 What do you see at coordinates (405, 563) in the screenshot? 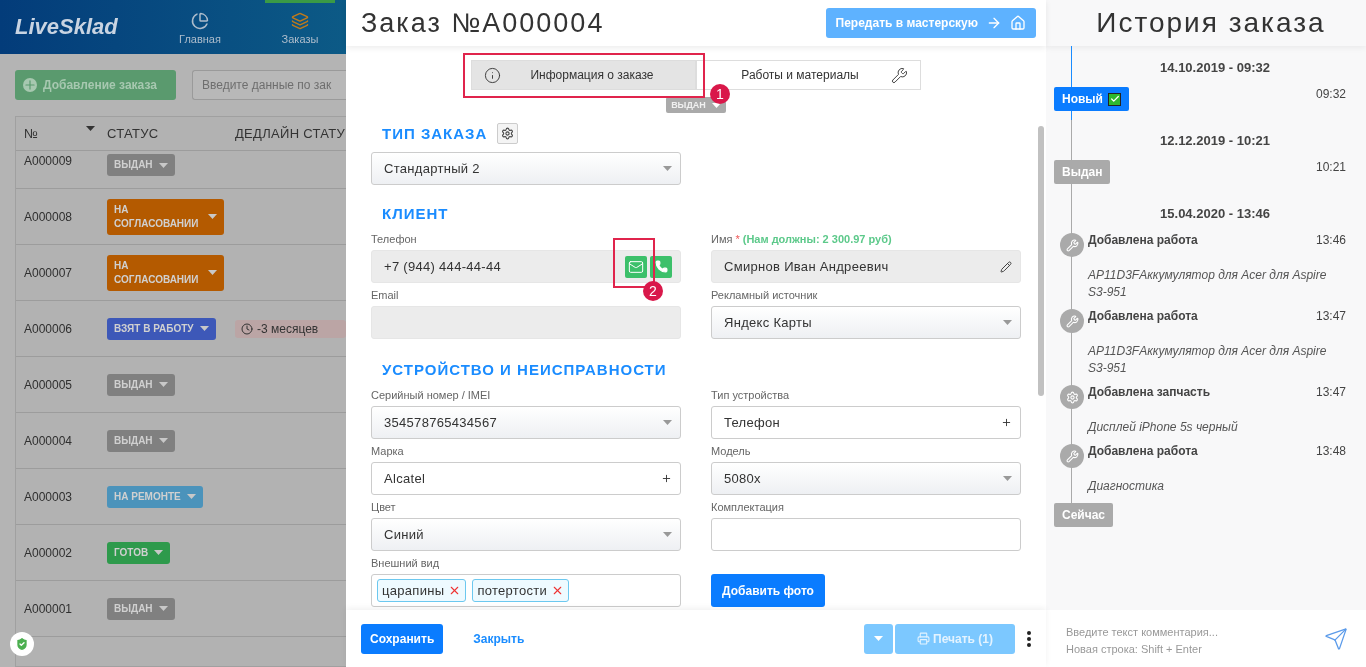
I see `field-label: Внешний вид` at bounding box center [405, 563].